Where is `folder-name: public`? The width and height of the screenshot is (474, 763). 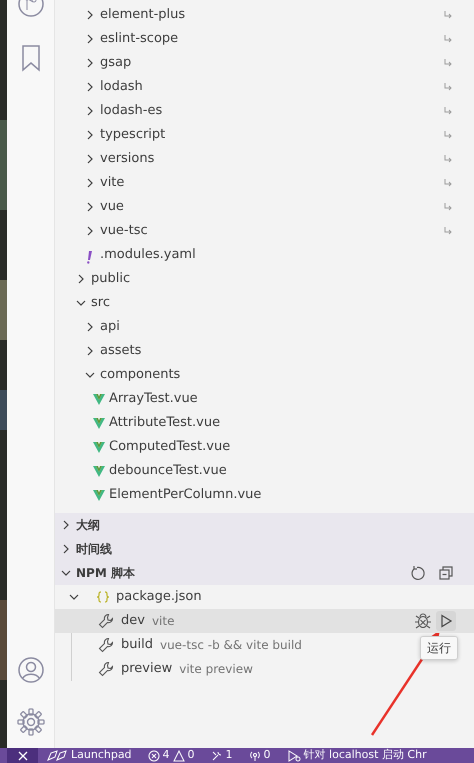
folder-name: public is located at coordinates (282, 279).